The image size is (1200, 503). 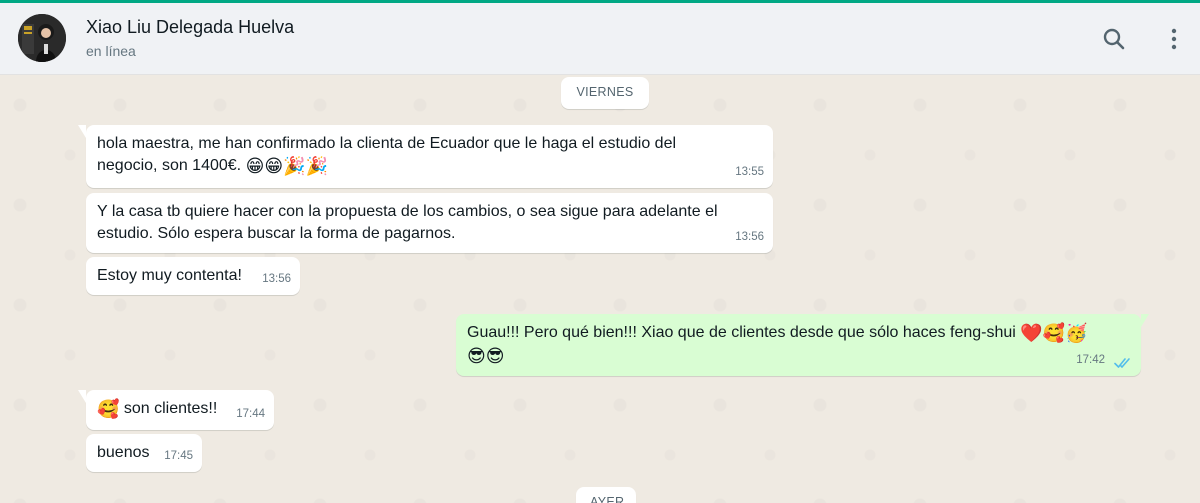 What do you see at coordinates (1031, 333) in the screenshot?
I see `red-heart-emoji: ❤️` at bounding box center [1031, 333].